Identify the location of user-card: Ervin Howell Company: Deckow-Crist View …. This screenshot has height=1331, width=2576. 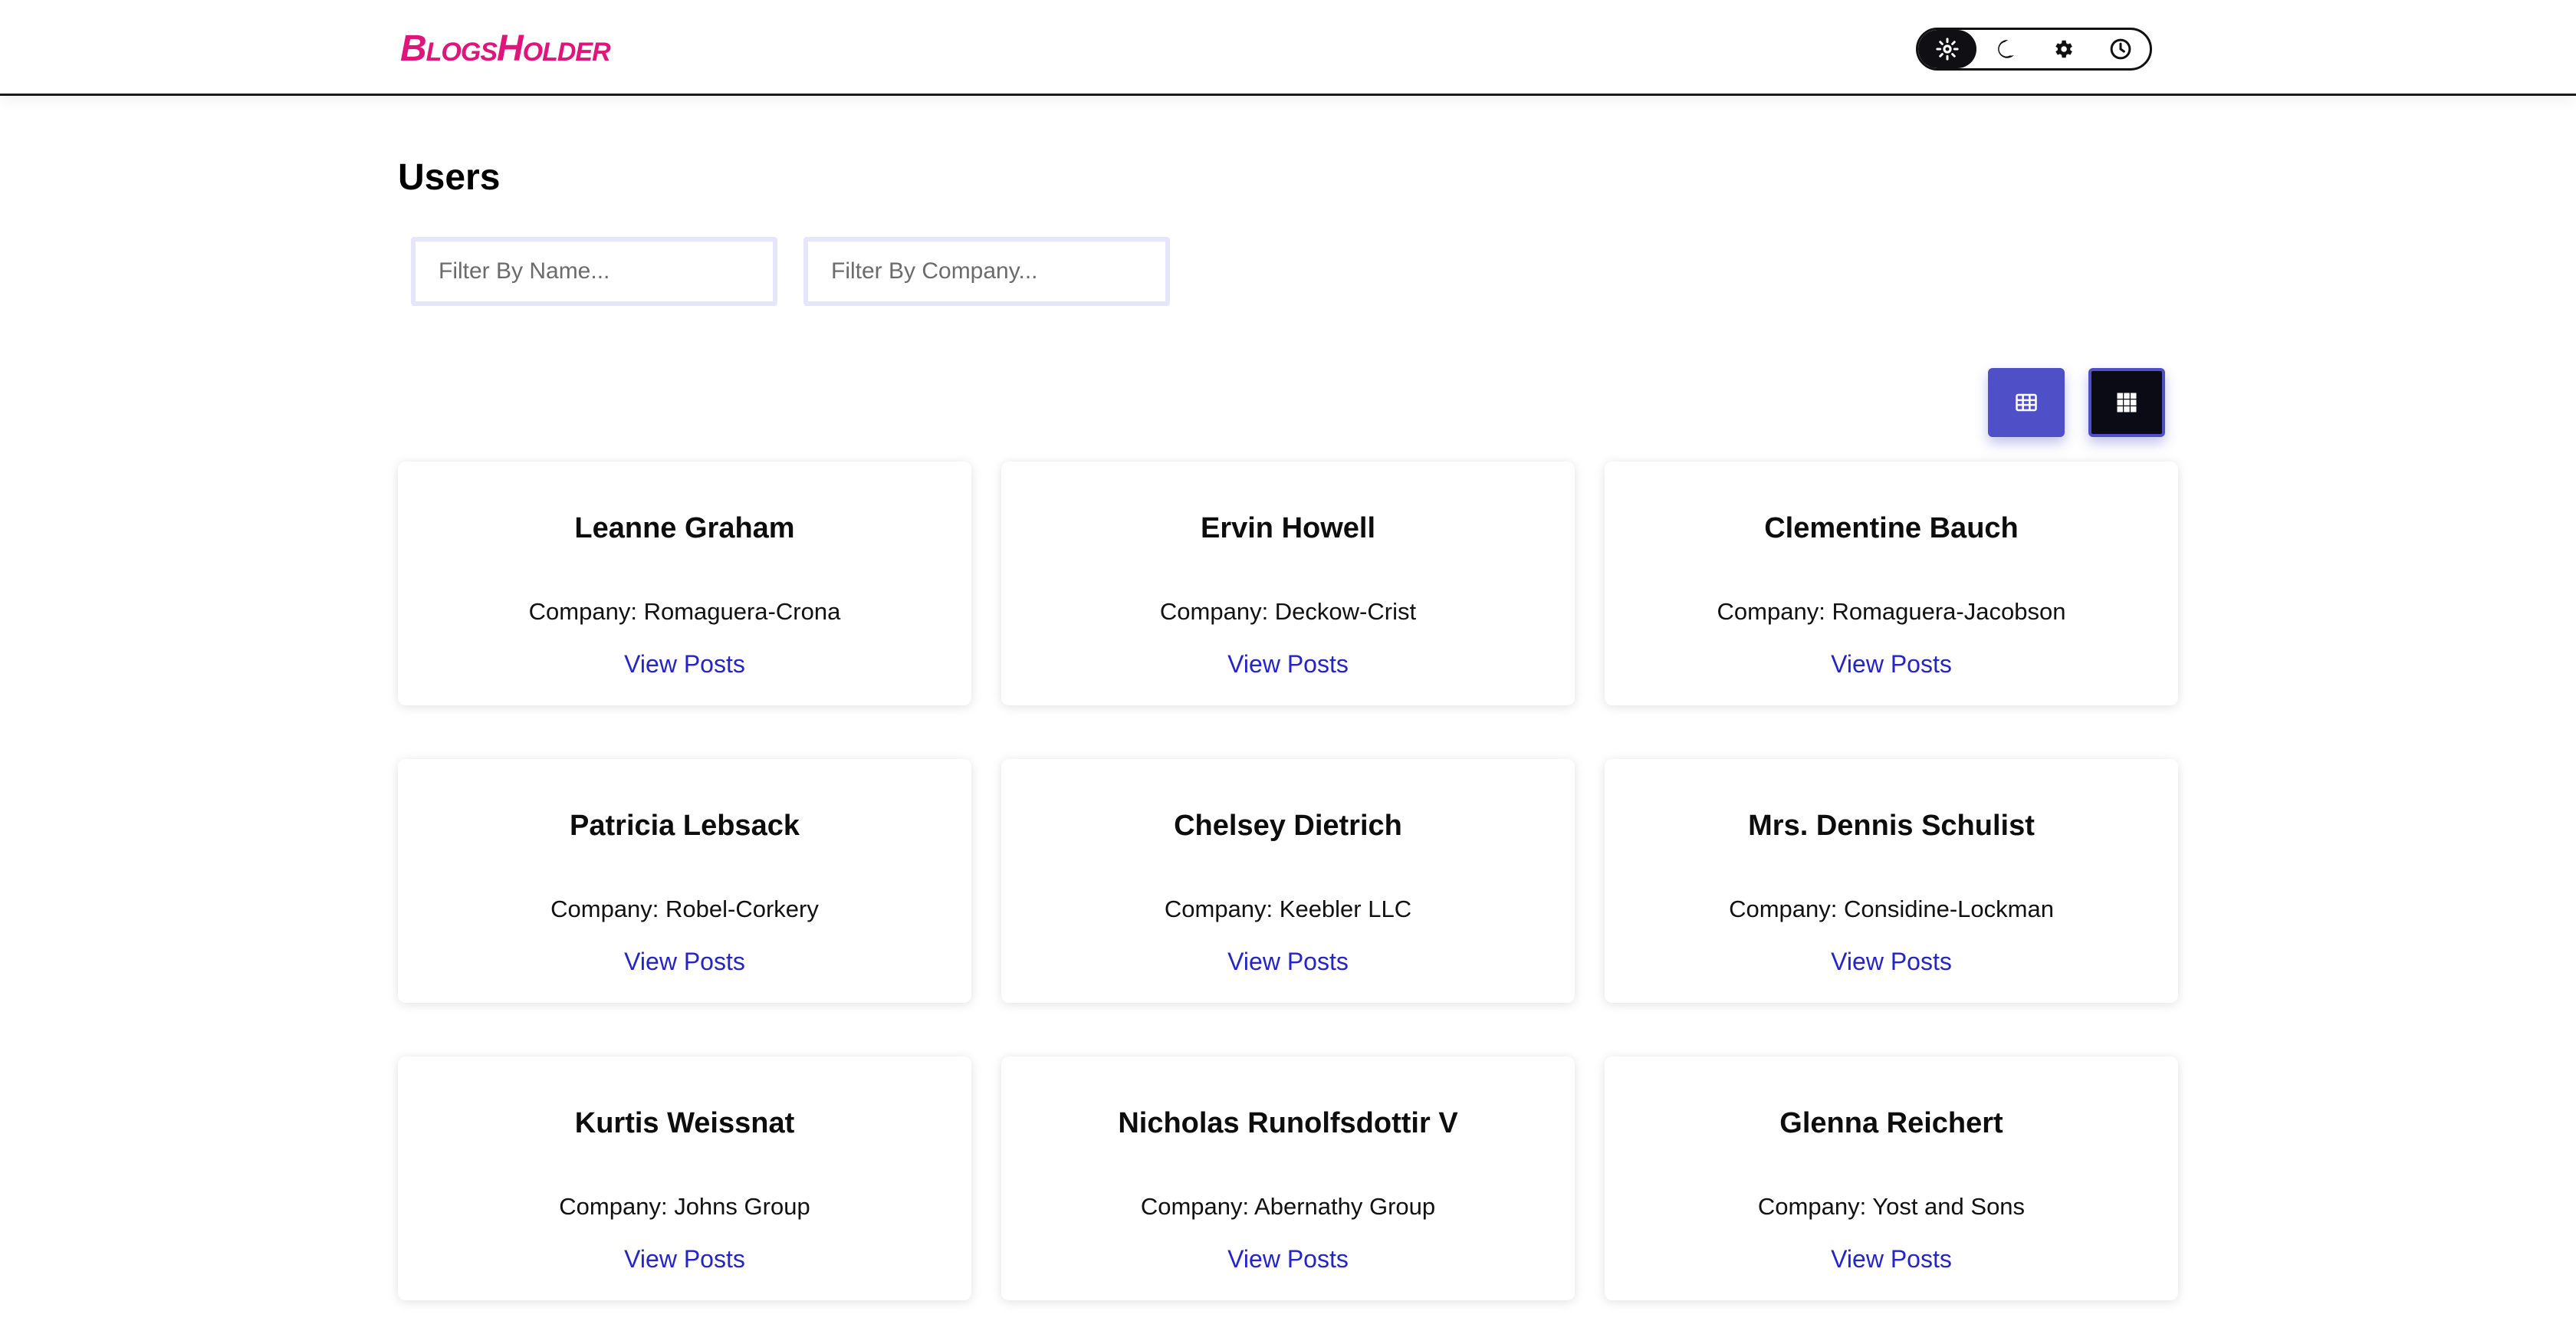
(1288, 583).